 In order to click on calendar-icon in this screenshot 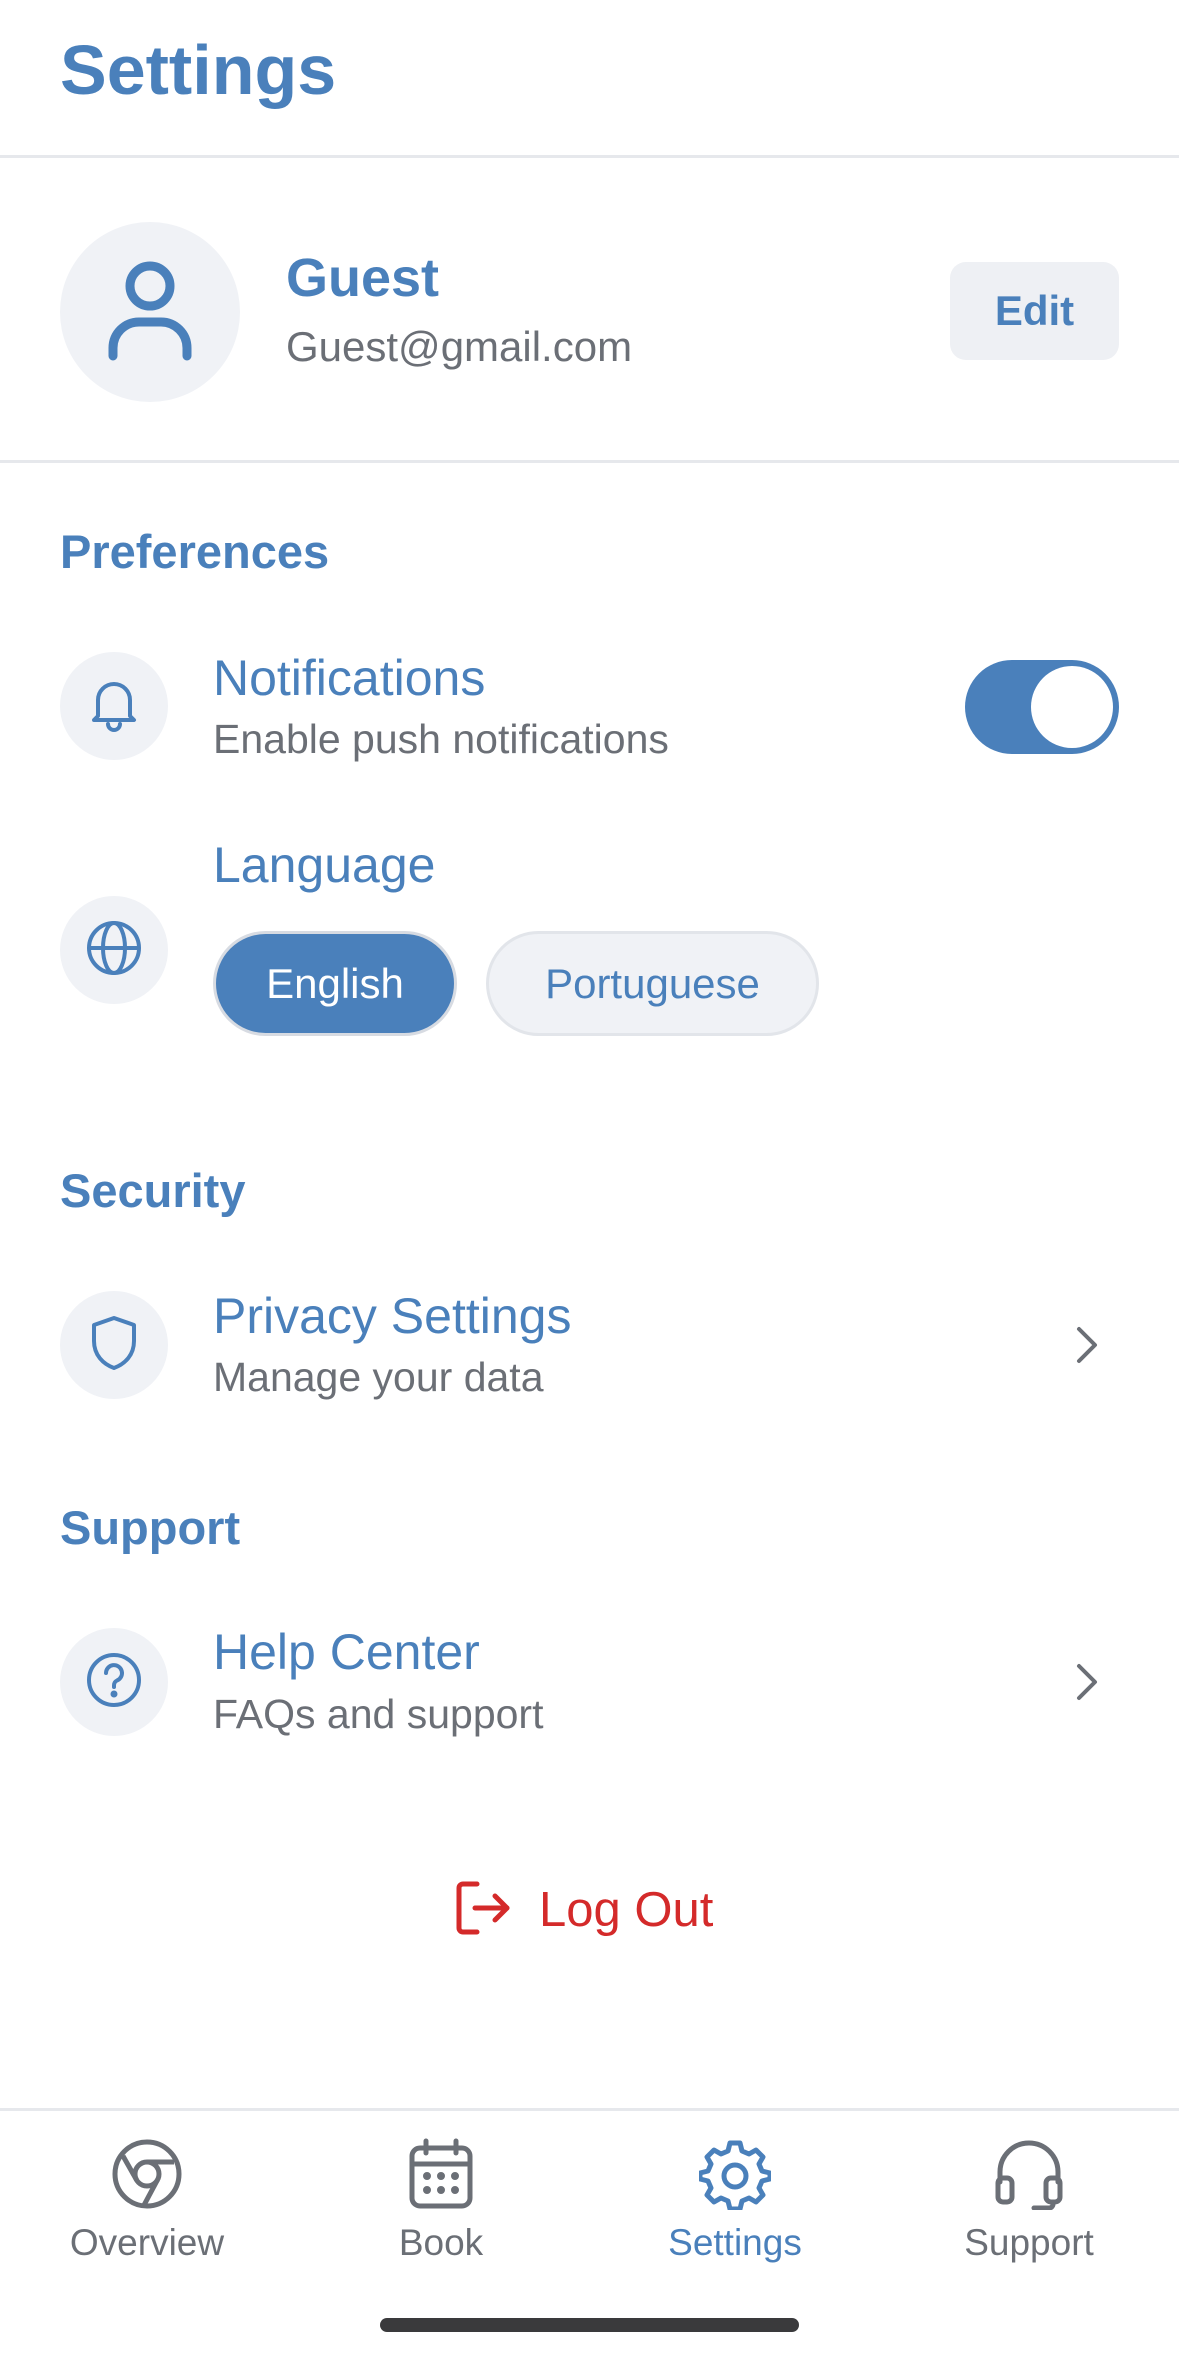, I will do `click(441, 2174)`.